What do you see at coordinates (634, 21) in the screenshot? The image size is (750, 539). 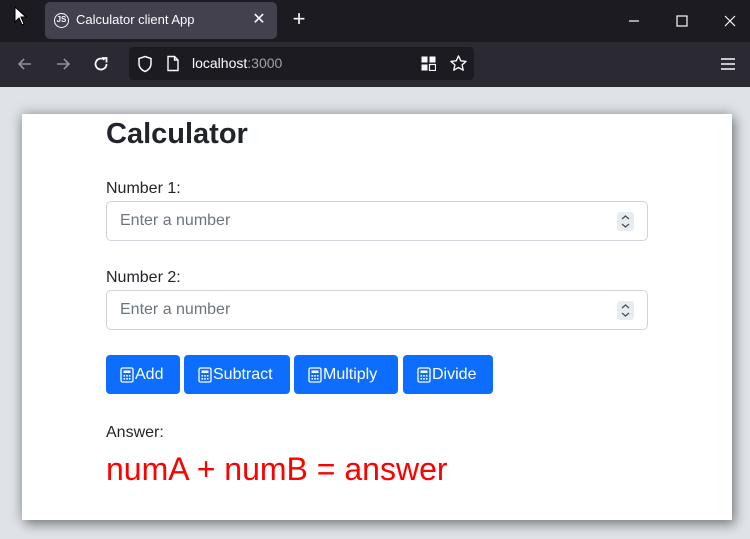 I see `minimize-icon` at bounding box center [634, 21].